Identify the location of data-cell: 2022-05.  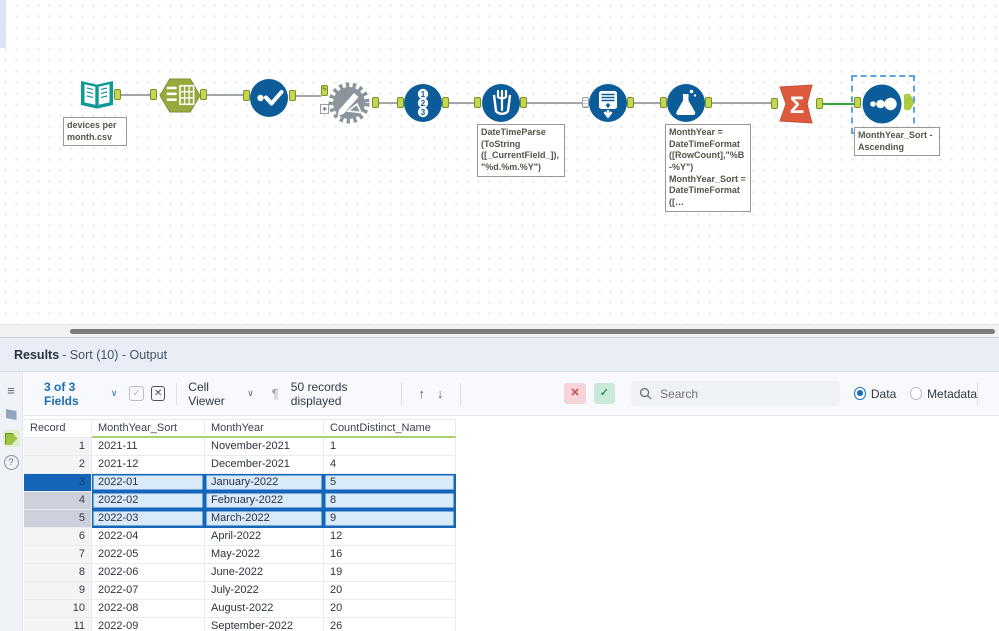
(148, 555).